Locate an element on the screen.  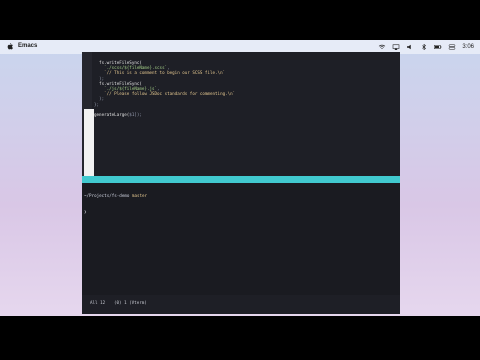
echo-area: All 12 (0) 1 (Vterm) is located at coordinates (241, 304).